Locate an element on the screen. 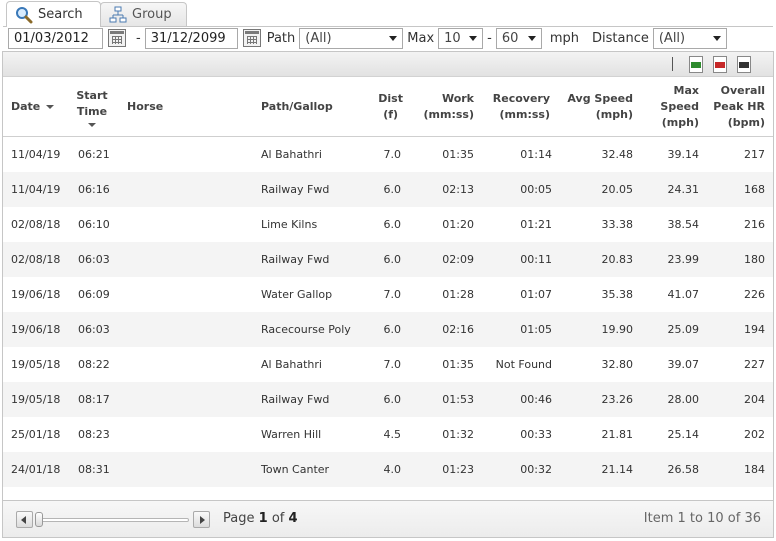  cell-path: Water Gallop is located at coordinates (297, 294).